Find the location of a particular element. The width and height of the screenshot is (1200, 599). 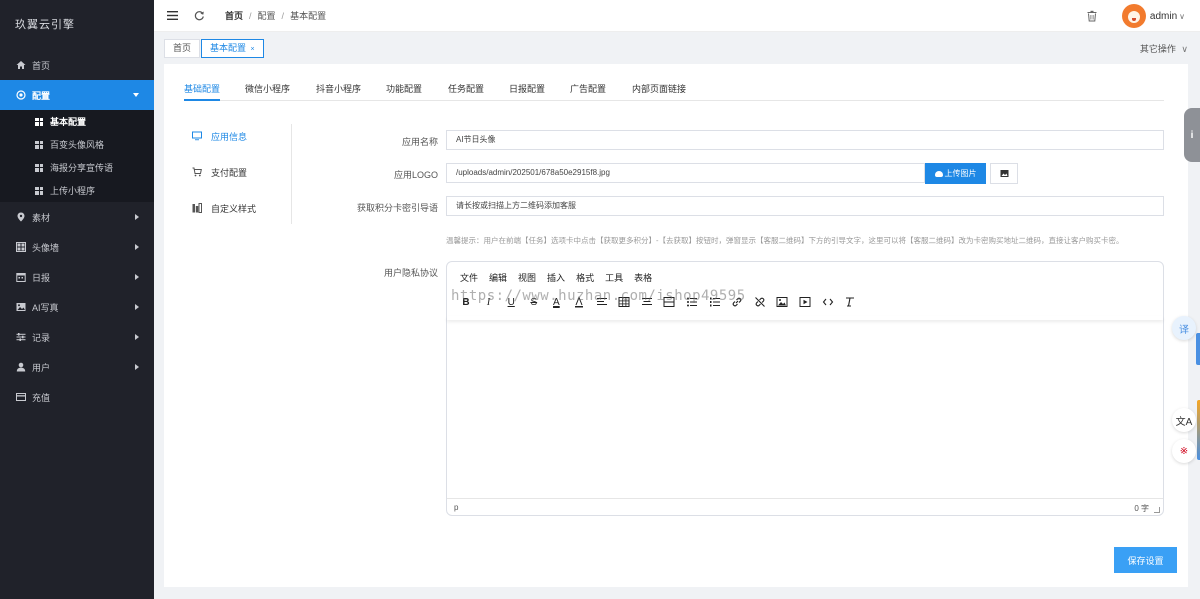

unlink-icon is located at coordinates (760, 302).